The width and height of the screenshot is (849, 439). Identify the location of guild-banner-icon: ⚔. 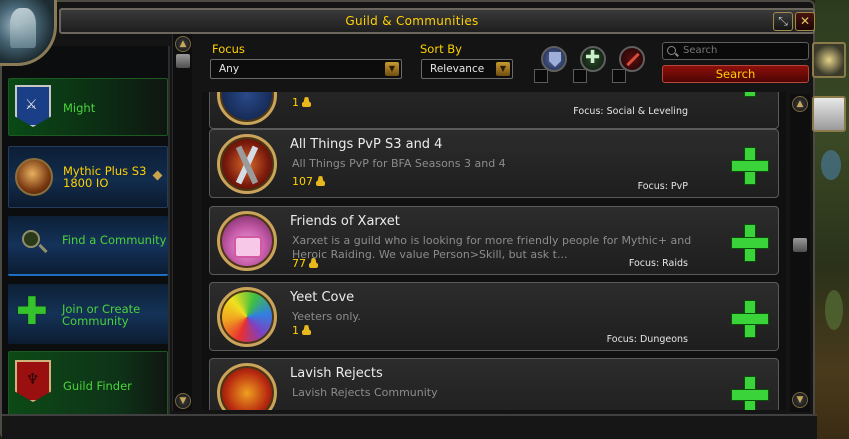
(33, 106).